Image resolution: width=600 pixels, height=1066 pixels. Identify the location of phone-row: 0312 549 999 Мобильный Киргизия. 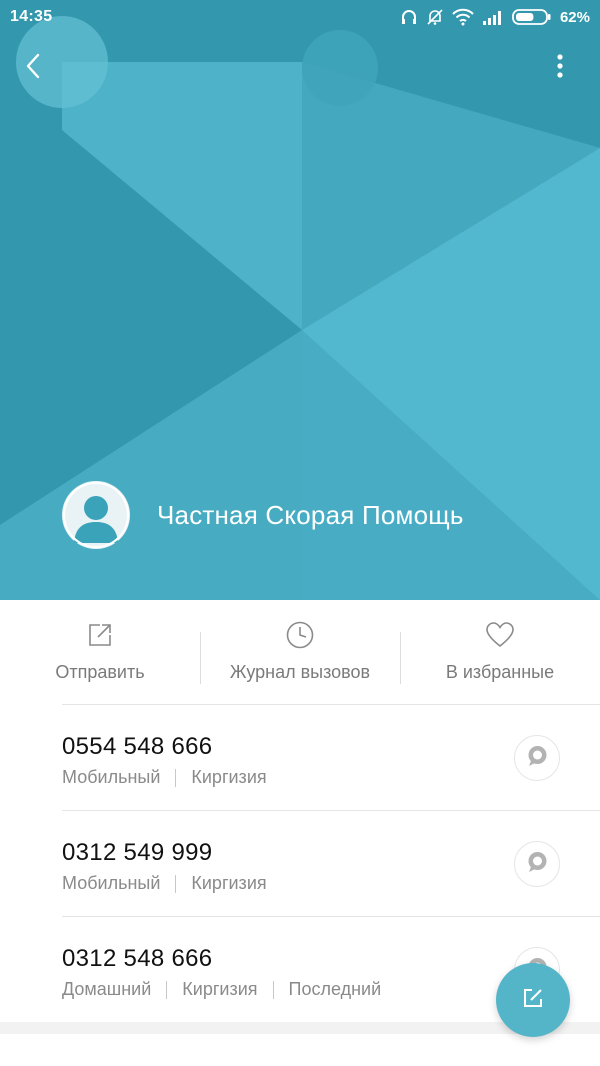
(300, 863).